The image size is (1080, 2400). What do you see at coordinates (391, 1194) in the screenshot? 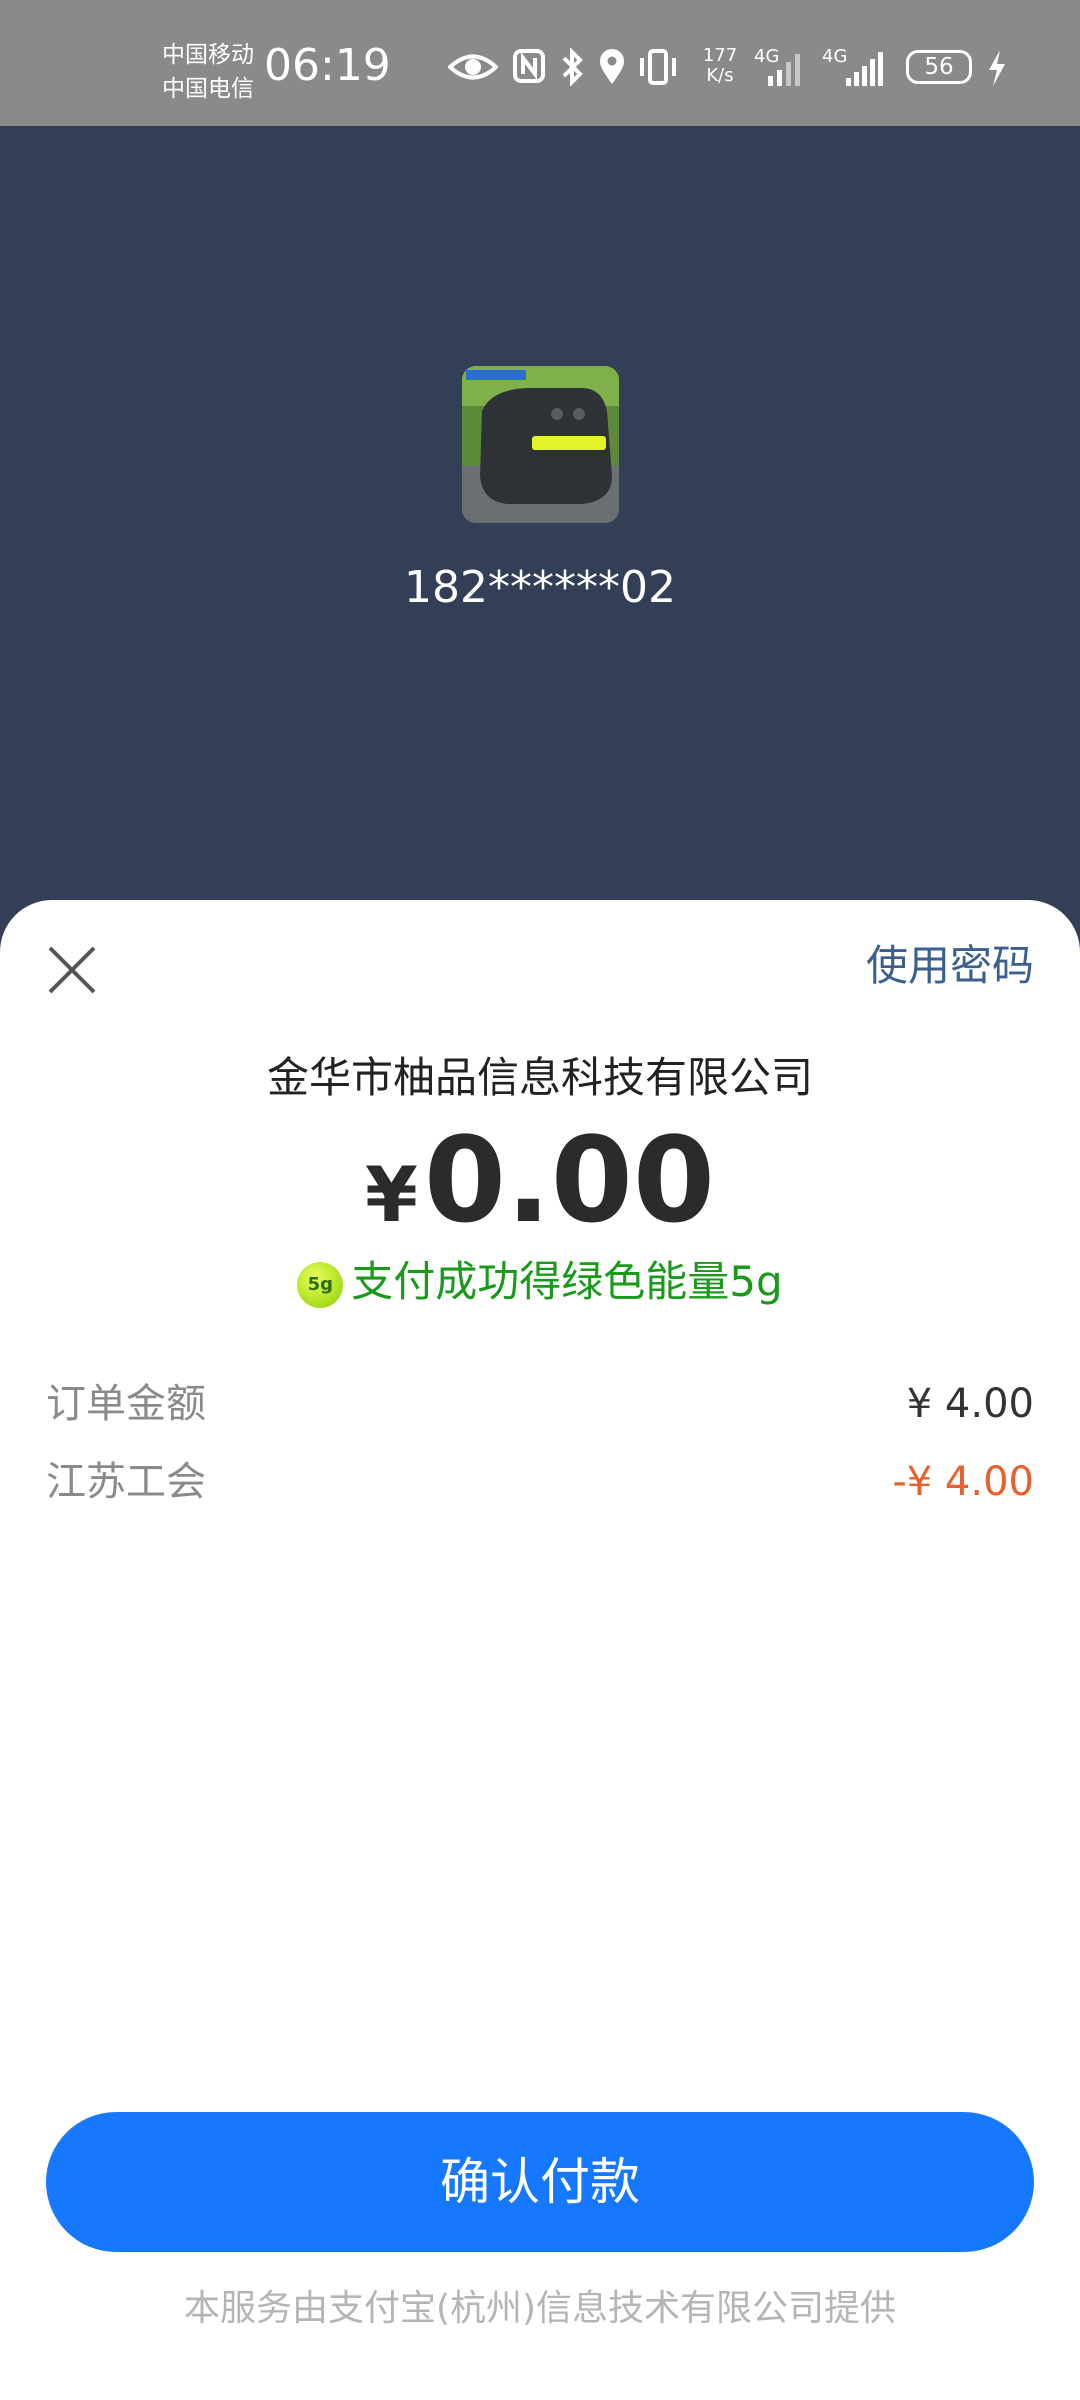
I see `currency-symbol: ¥` at bounding box center [391, 1194].